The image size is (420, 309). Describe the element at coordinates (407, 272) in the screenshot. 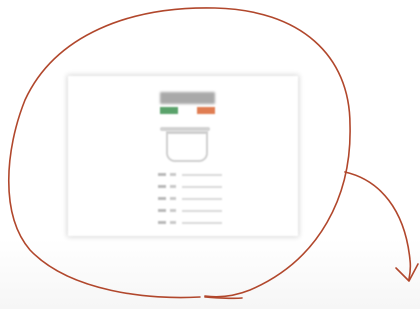

I see `arrowhead-icon` at that location.